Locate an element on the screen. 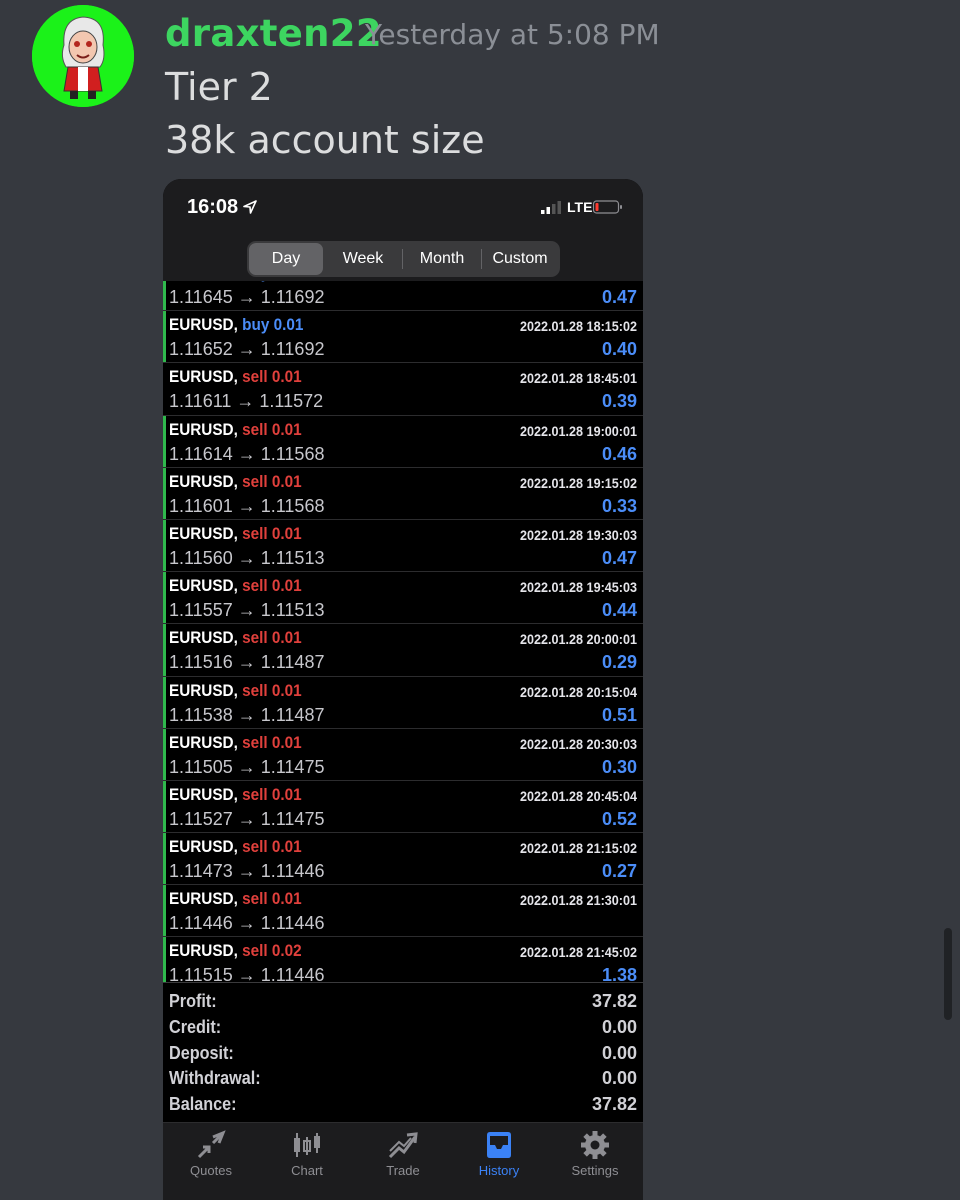  trade-side: sell 0.02 is located at coordinates (272, 951).